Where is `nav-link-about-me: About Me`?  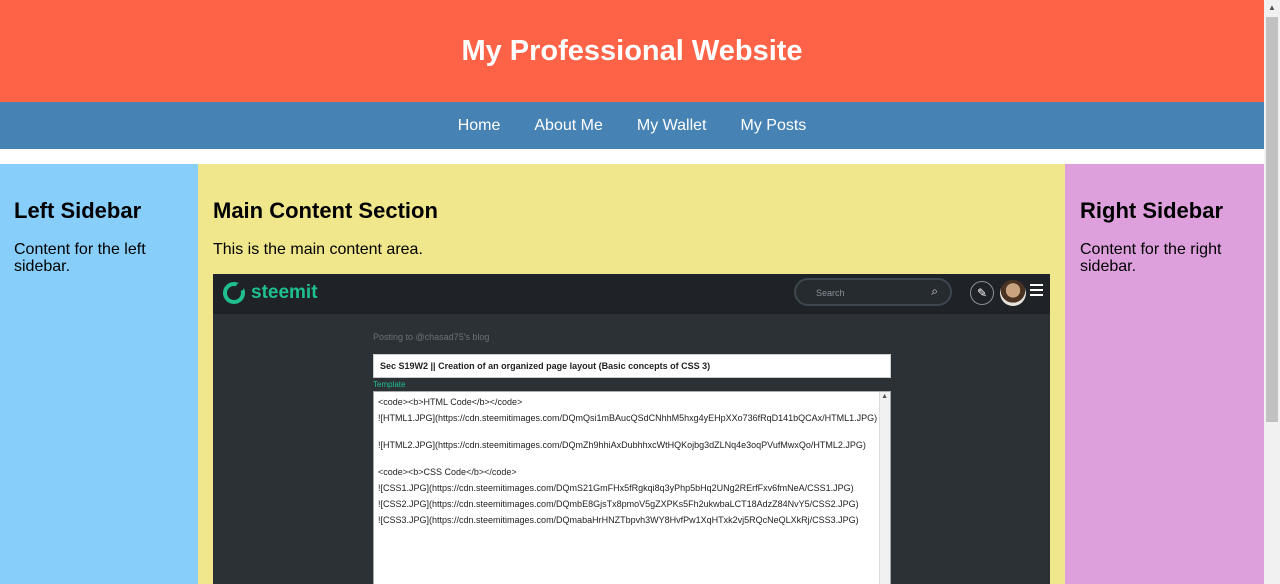
nav-link-about-me: About Me is located at coordinates (568, 126).